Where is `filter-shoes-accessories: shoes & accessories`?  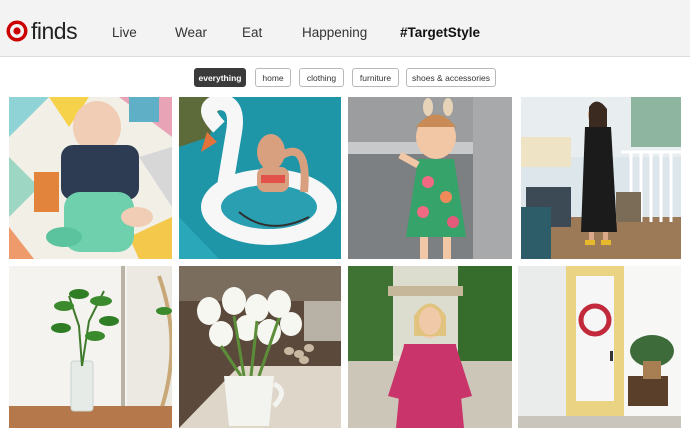 filter-shoes-accessories: shoes & accessories is located at coordinates (451, 77).